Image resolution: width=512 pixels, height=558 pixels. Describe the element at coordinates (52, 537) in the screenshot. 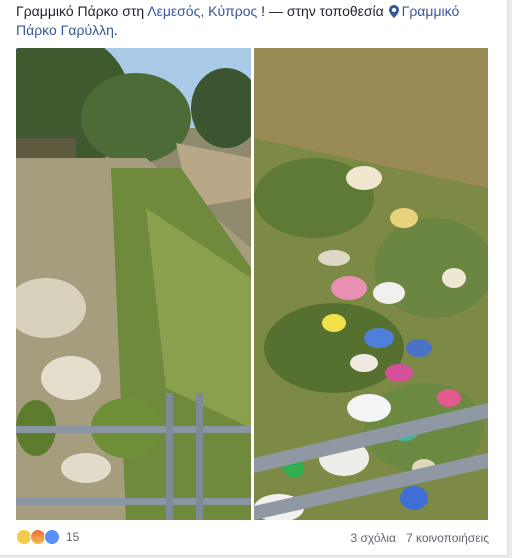

I see `like-icon` at that location.